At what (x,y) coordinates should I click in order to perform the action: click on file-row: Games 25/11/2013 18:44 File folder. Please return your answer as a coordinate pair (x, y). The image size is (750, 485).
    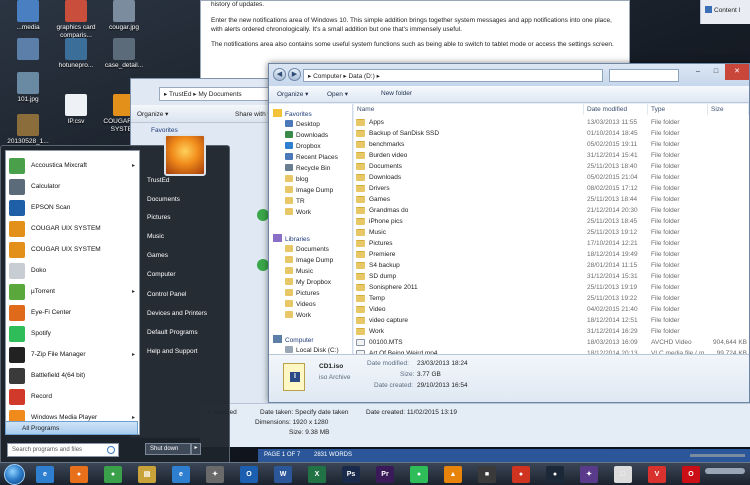
    Looking at the image, I should click on (551, 199).